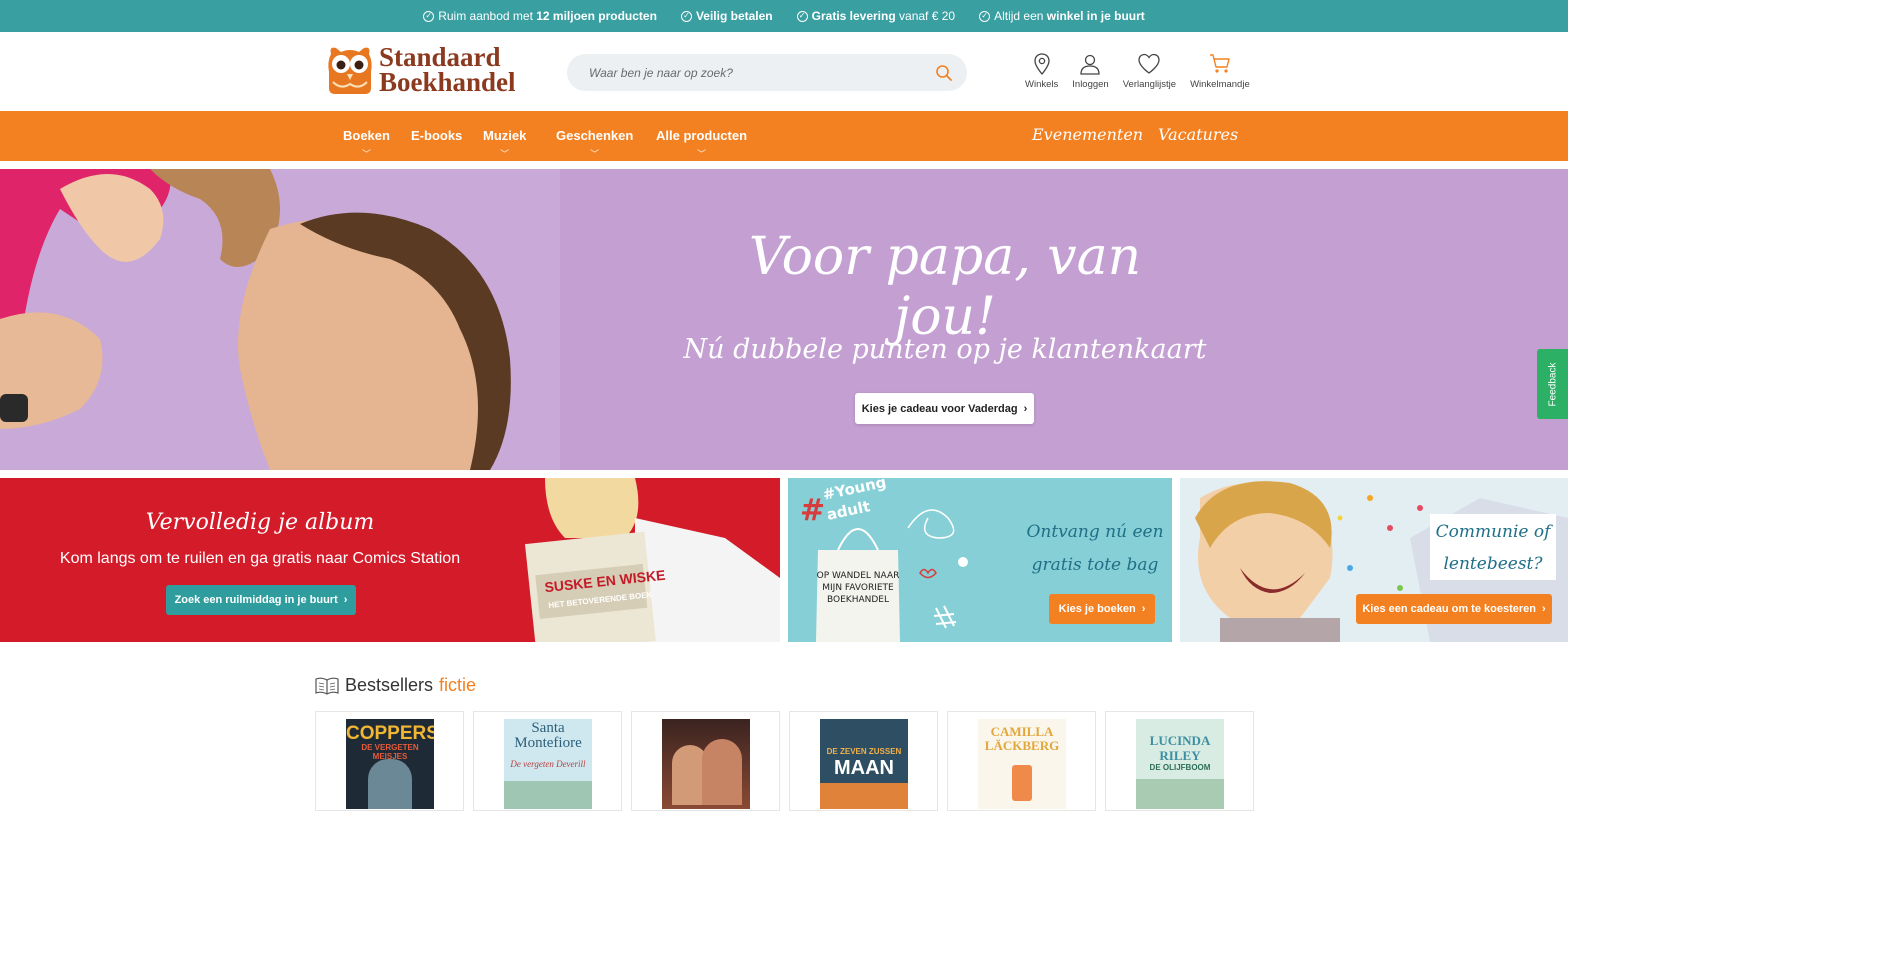 Image resolution: width=1903 pixels, height=967 pixels. Describe the element at coordinates (945, 349) in the screenshot. I see `hero-subtitle: Nú dubbele punten op je klantenkaart` at that location.